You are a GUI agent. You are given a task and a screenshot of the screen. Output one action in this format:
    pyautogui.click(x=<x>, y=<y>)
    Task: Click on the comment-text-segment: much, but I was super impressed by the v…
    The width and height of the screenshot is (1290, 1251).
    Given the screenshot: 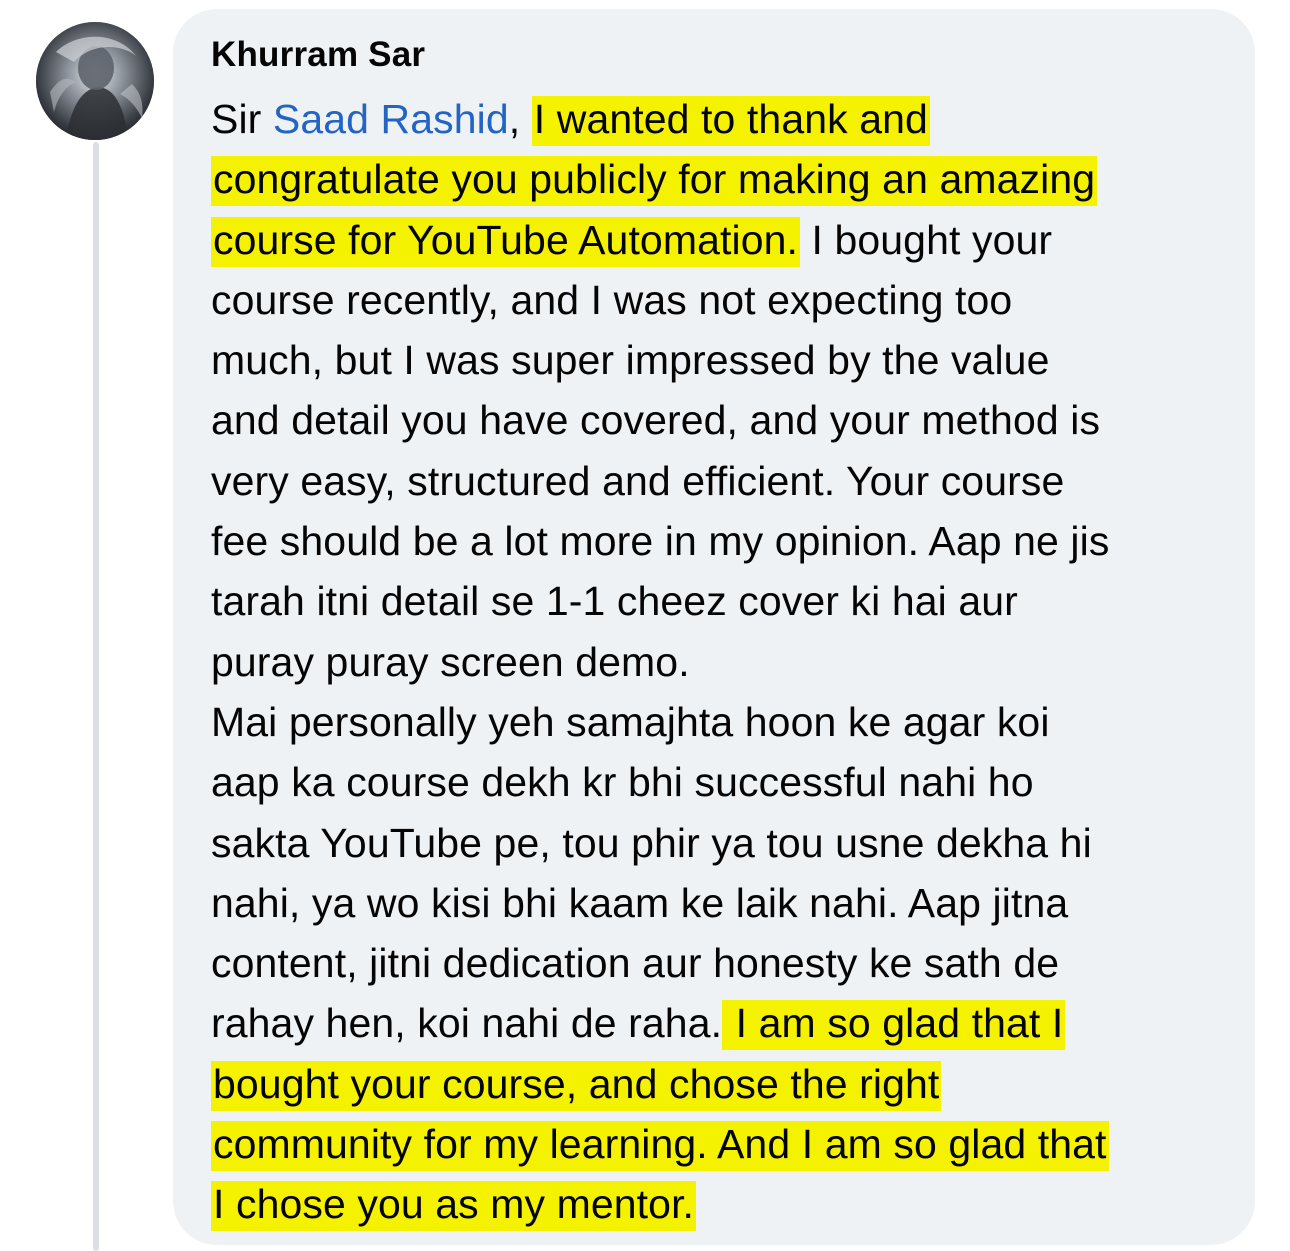 What is the action you would take?
    pyautogui.click(x=630, y=360)
    